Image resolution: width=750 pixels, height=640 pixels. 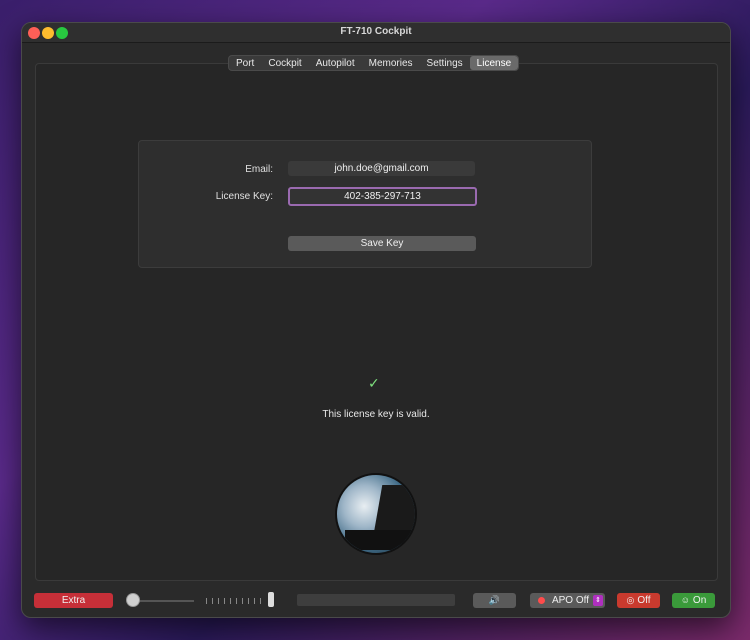 I want to click on save-key-button: Save Key, so click(x=382, y=243).